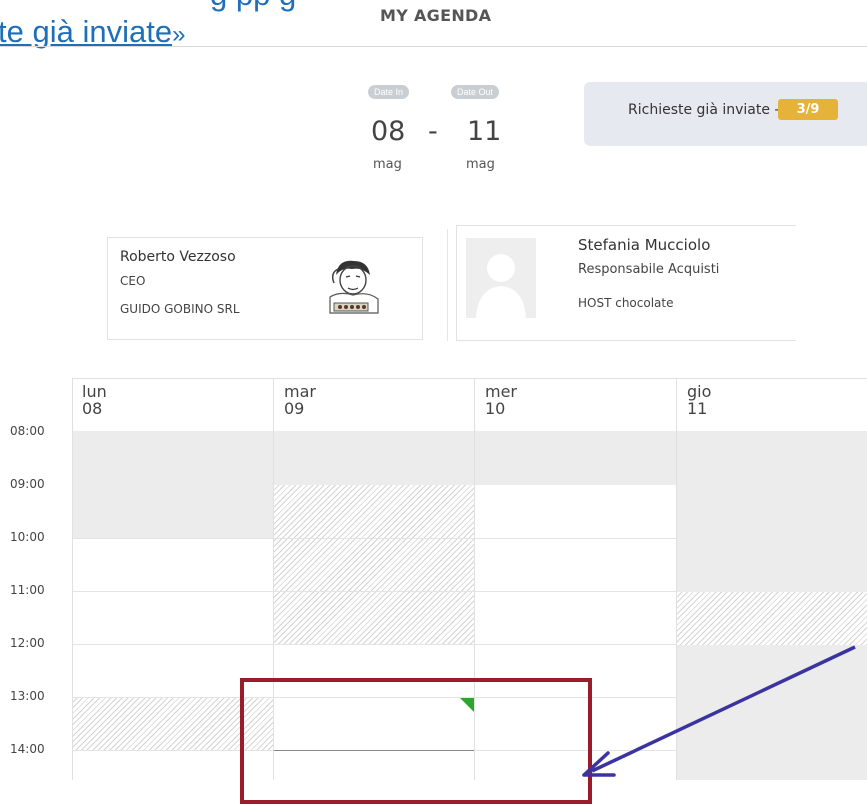 The width and height of the screenshot is (867, 805). What do you see at coordinates (27, 749) in the screenshot?
I see `time-label: 14:00` at bounding box center [27, 749].